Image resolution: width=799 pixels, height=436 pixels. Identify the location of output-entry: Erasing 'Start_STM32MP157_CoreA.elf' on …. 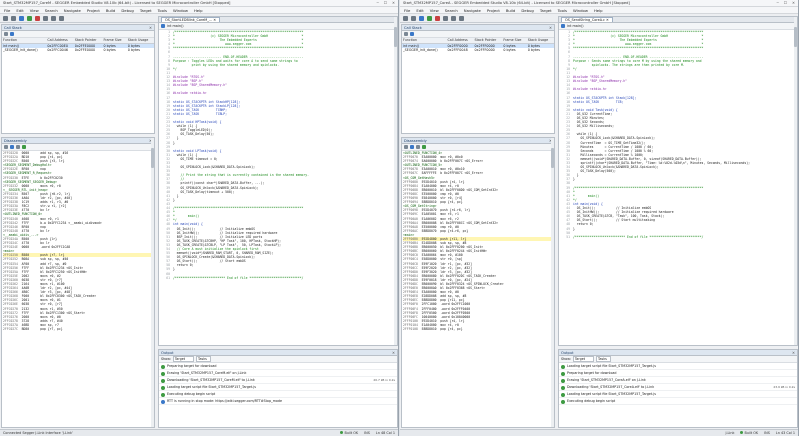
(678, 380).